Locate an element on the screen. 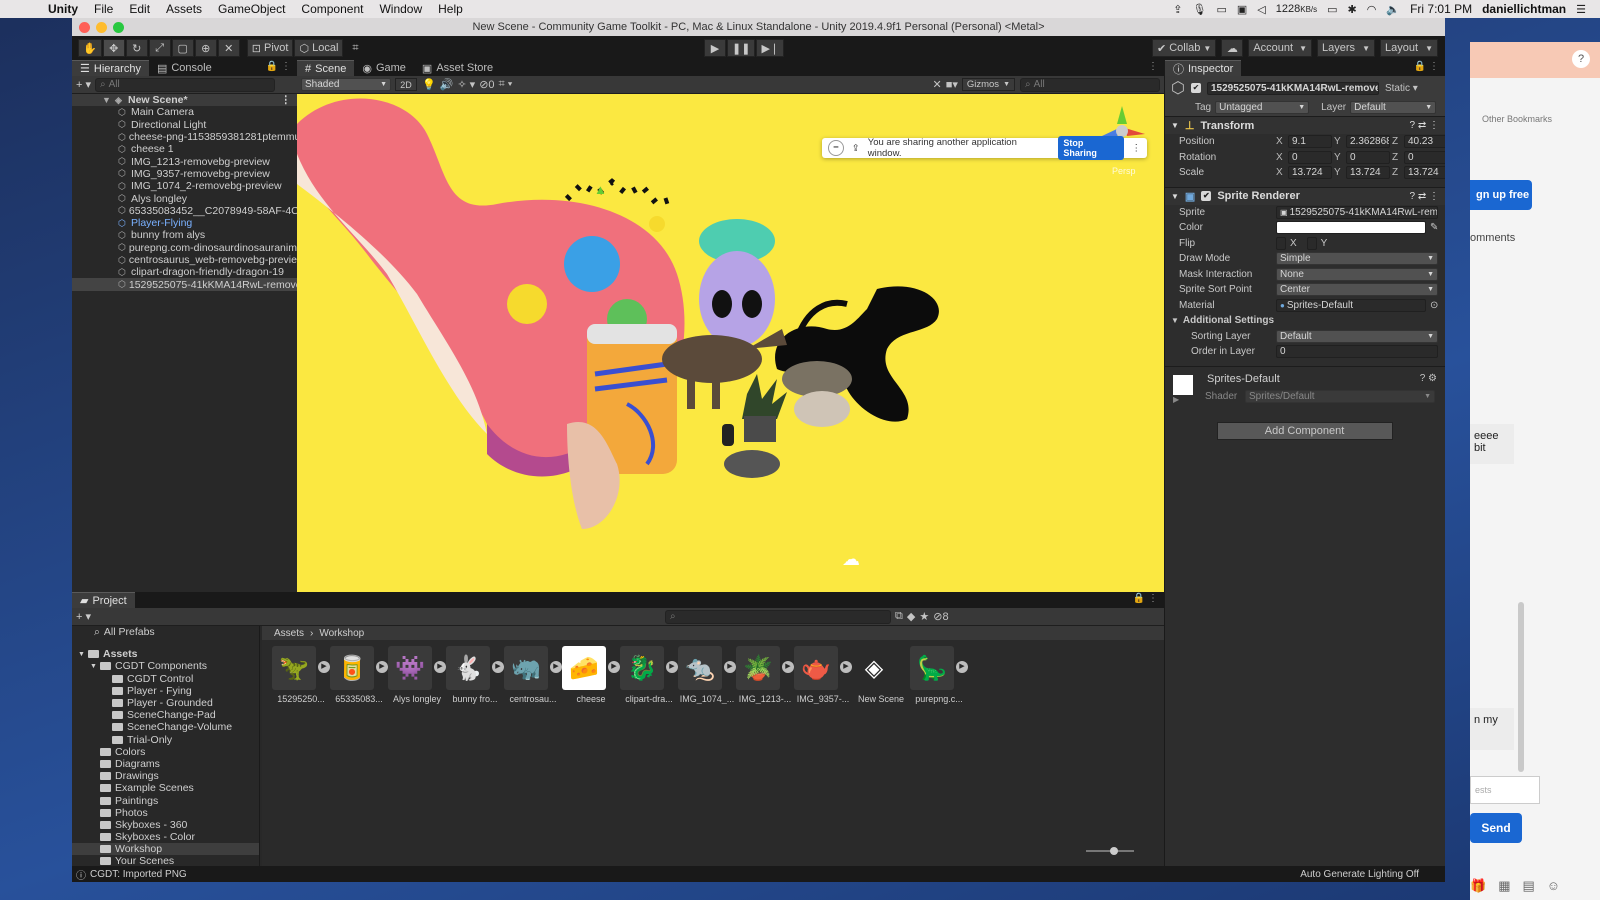  mask-interaction-dropdown: None ▼ is located at coordinates (1357, 274).